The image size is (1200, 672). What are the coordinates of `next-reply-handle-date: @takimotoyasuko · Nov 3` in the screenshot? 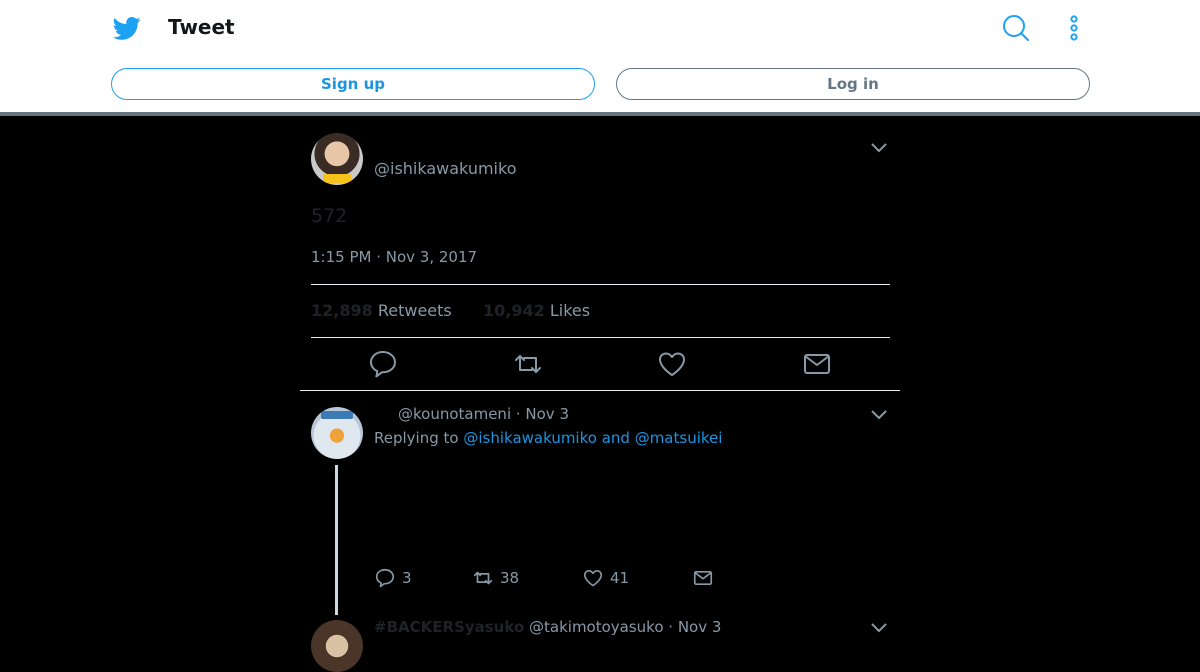 It's located at (625, 627).